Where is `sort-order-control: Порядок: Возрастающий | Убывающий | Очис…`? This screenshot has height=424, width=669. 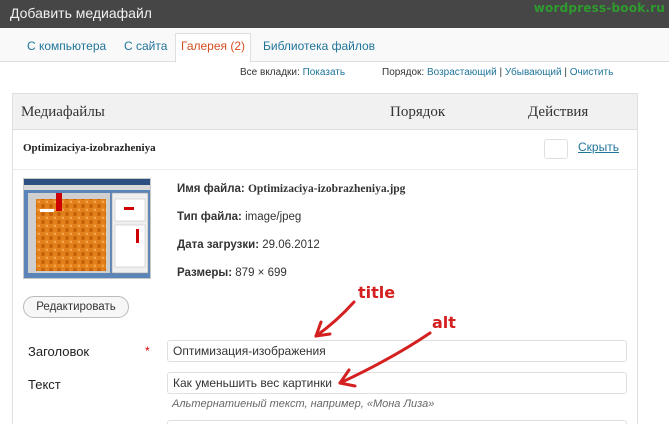 sort-order-control: Порядок: Возрастающий | Убывающий | Очис… is located at coordinates (497, 72).